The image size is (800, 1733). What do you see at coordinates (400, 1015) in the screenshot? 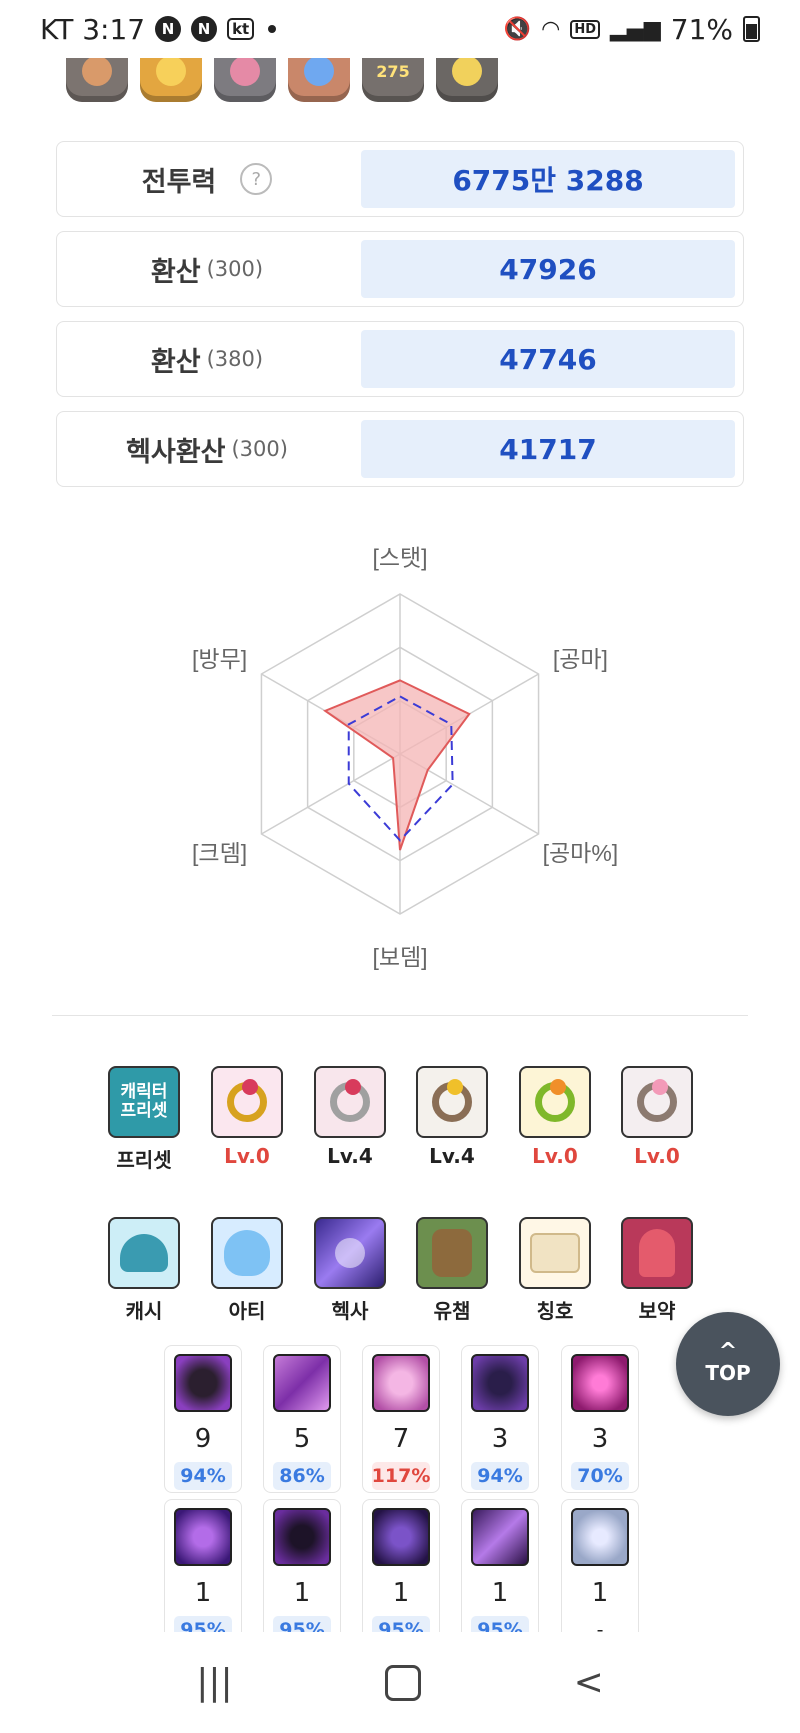
I see `section-divider` at bounding box center [400, 1015].